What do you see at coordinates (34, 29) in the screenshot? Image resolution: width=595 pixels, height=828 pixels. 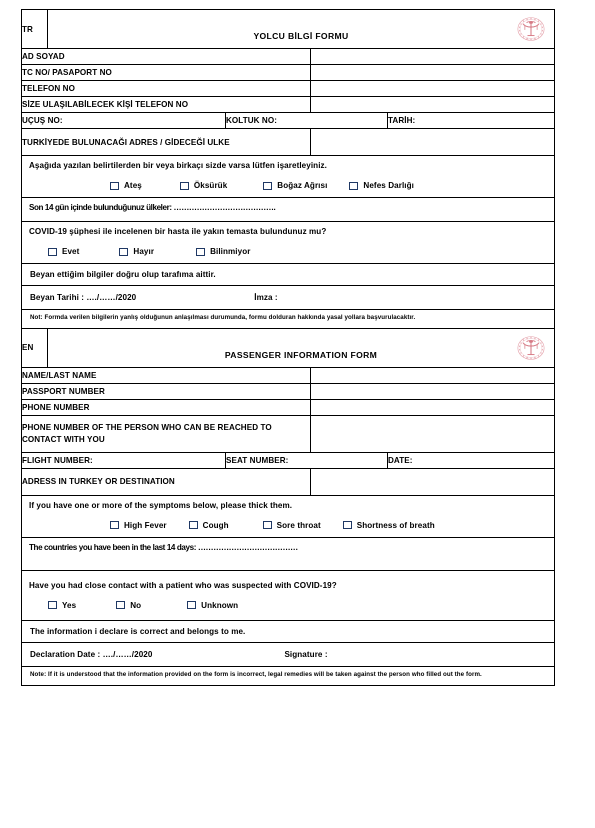 I see `tr-language-tag: TR` at bounding box center [34, 29].